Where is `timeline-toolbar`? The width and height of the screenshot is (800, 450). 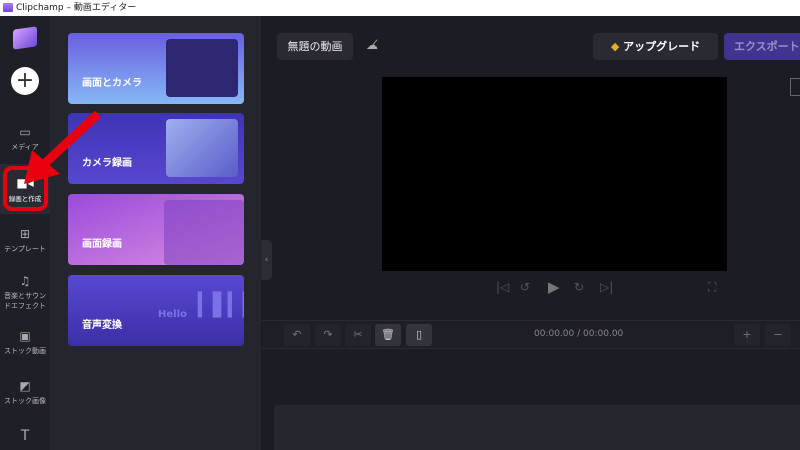
timeline-toolbar is located at coordinates (531, 334).